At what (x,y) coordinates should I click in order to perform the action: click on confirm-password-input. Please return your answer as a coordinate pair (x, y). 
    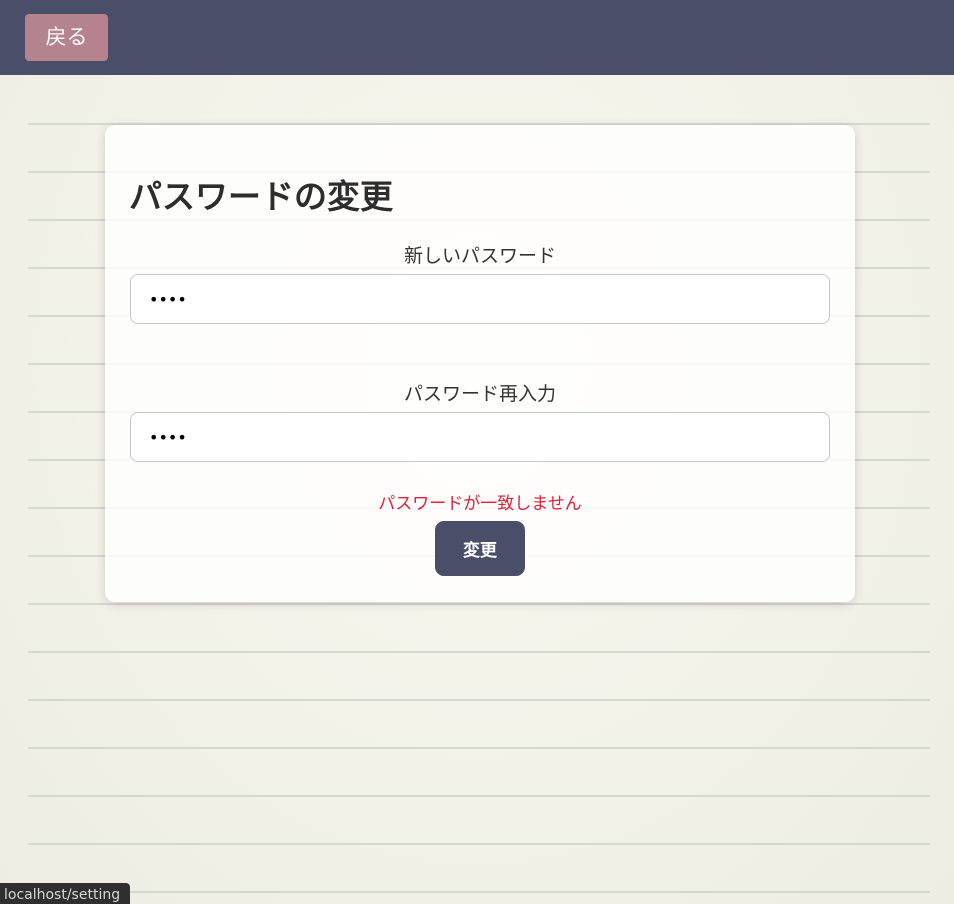
    Looking at the image, I should click on (480, 437).